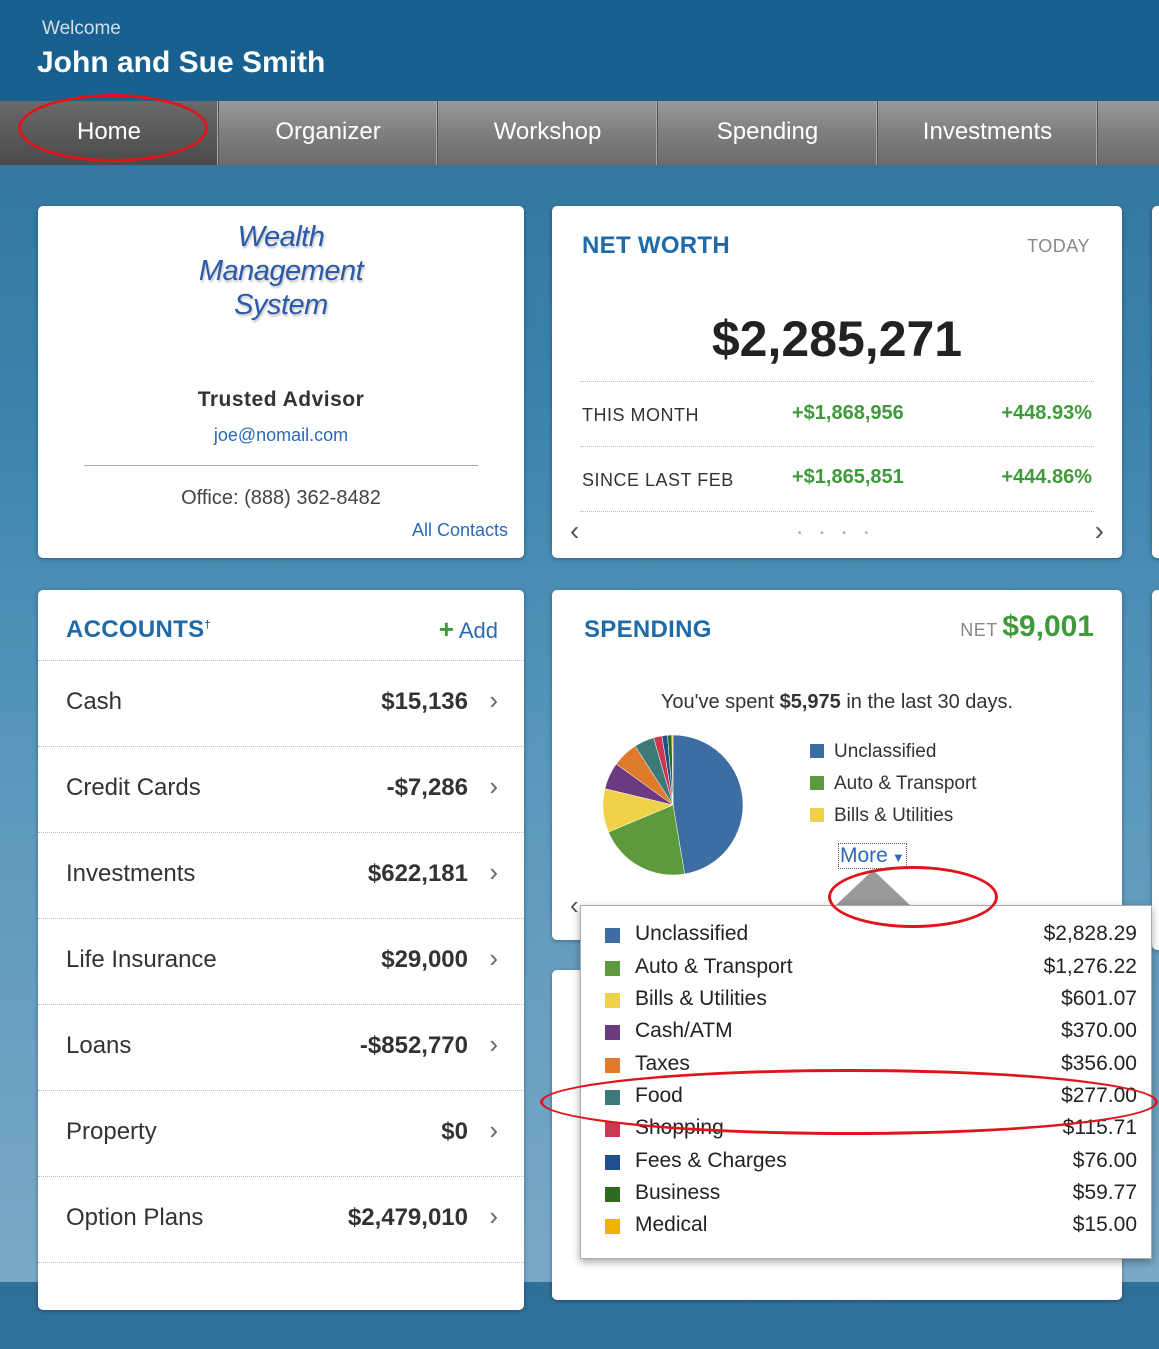  I want to click on category-row: Business $59.77, so click(871, 1195).